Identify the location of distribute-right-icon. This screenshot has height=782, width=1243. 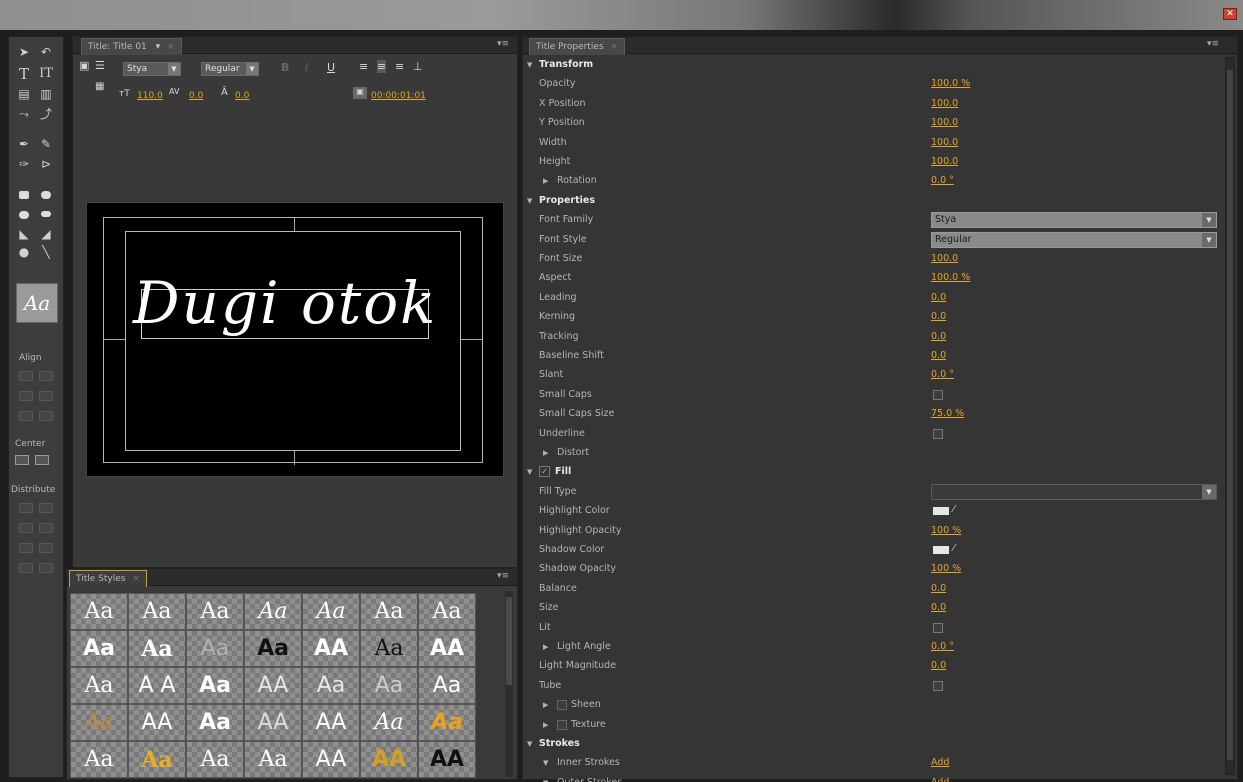
(26, 548).